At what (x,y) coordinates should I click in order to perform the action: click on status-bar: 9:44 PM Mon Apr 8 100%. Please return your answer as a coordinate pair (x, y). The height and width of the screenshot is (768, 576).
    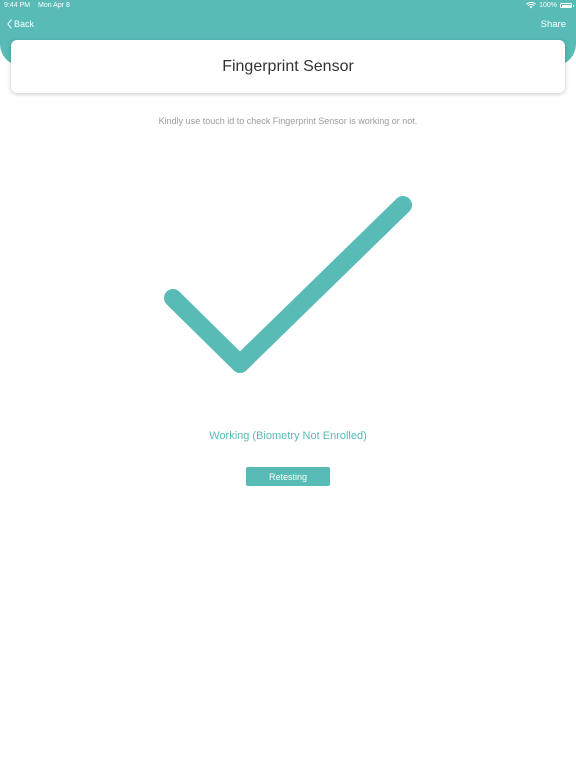
    Looking at the image, I should click on (288, 6).